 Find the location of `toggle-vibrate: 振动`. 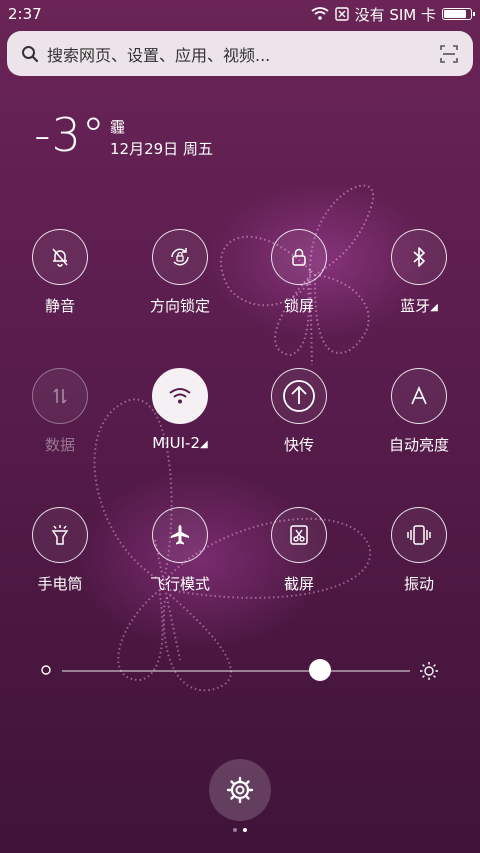

toggle-vibrate: 振动 is located at coordinates (419, 550).